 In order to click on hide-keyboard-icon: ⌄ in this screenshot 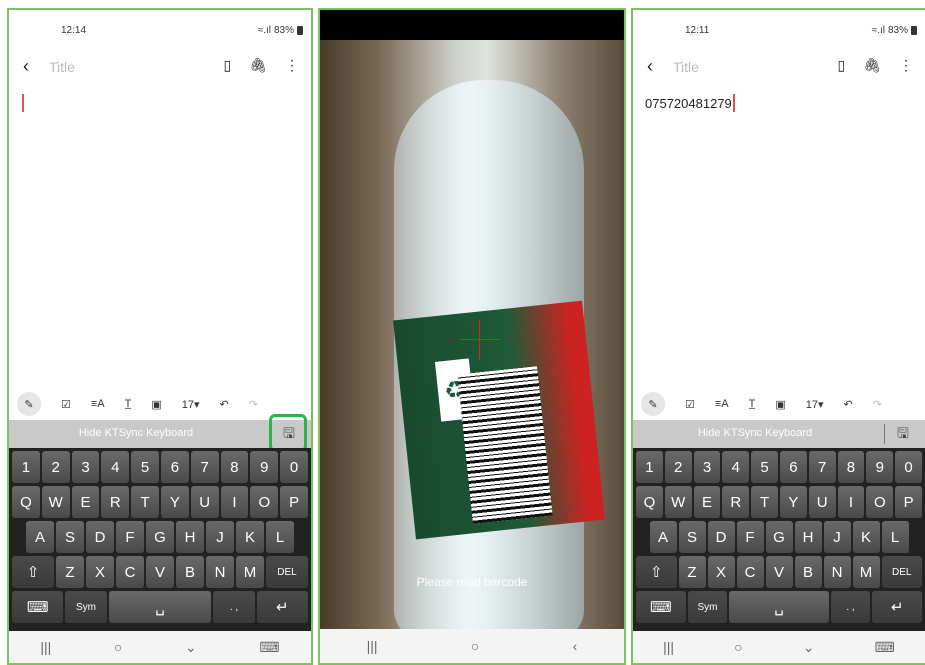, I will do `click(191, 647)`.